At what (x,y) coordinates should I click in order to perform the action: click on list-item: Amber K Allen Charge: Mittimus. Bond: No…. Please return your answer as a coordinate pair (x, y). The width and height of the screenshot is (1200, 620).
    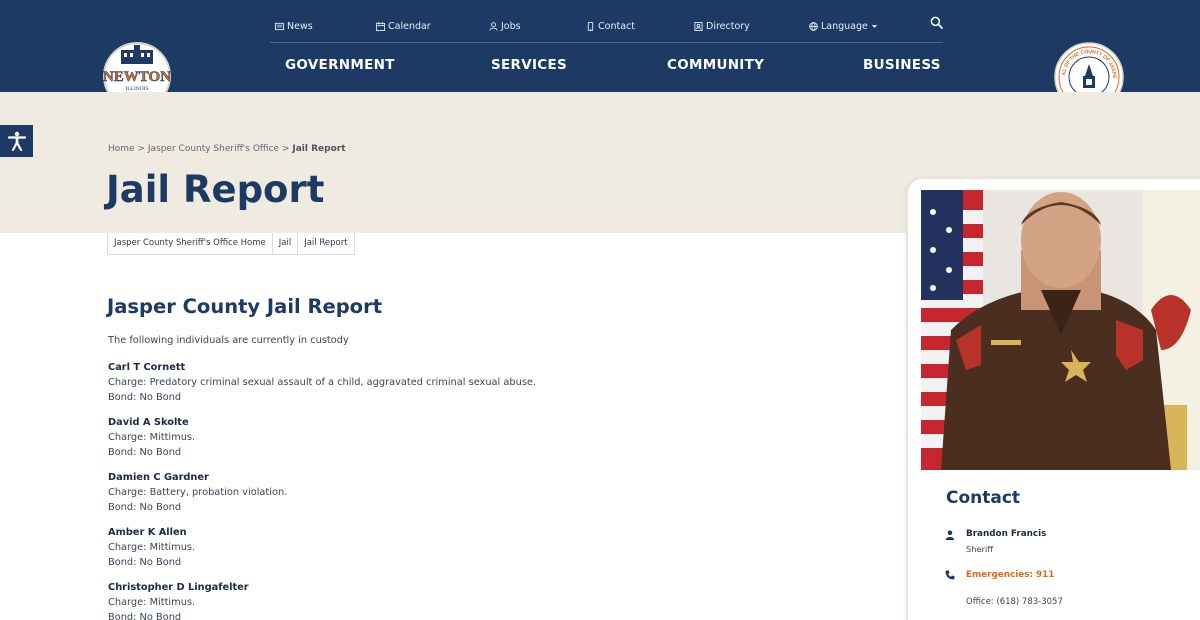
    Looking at the image, I should click on (458, 547).